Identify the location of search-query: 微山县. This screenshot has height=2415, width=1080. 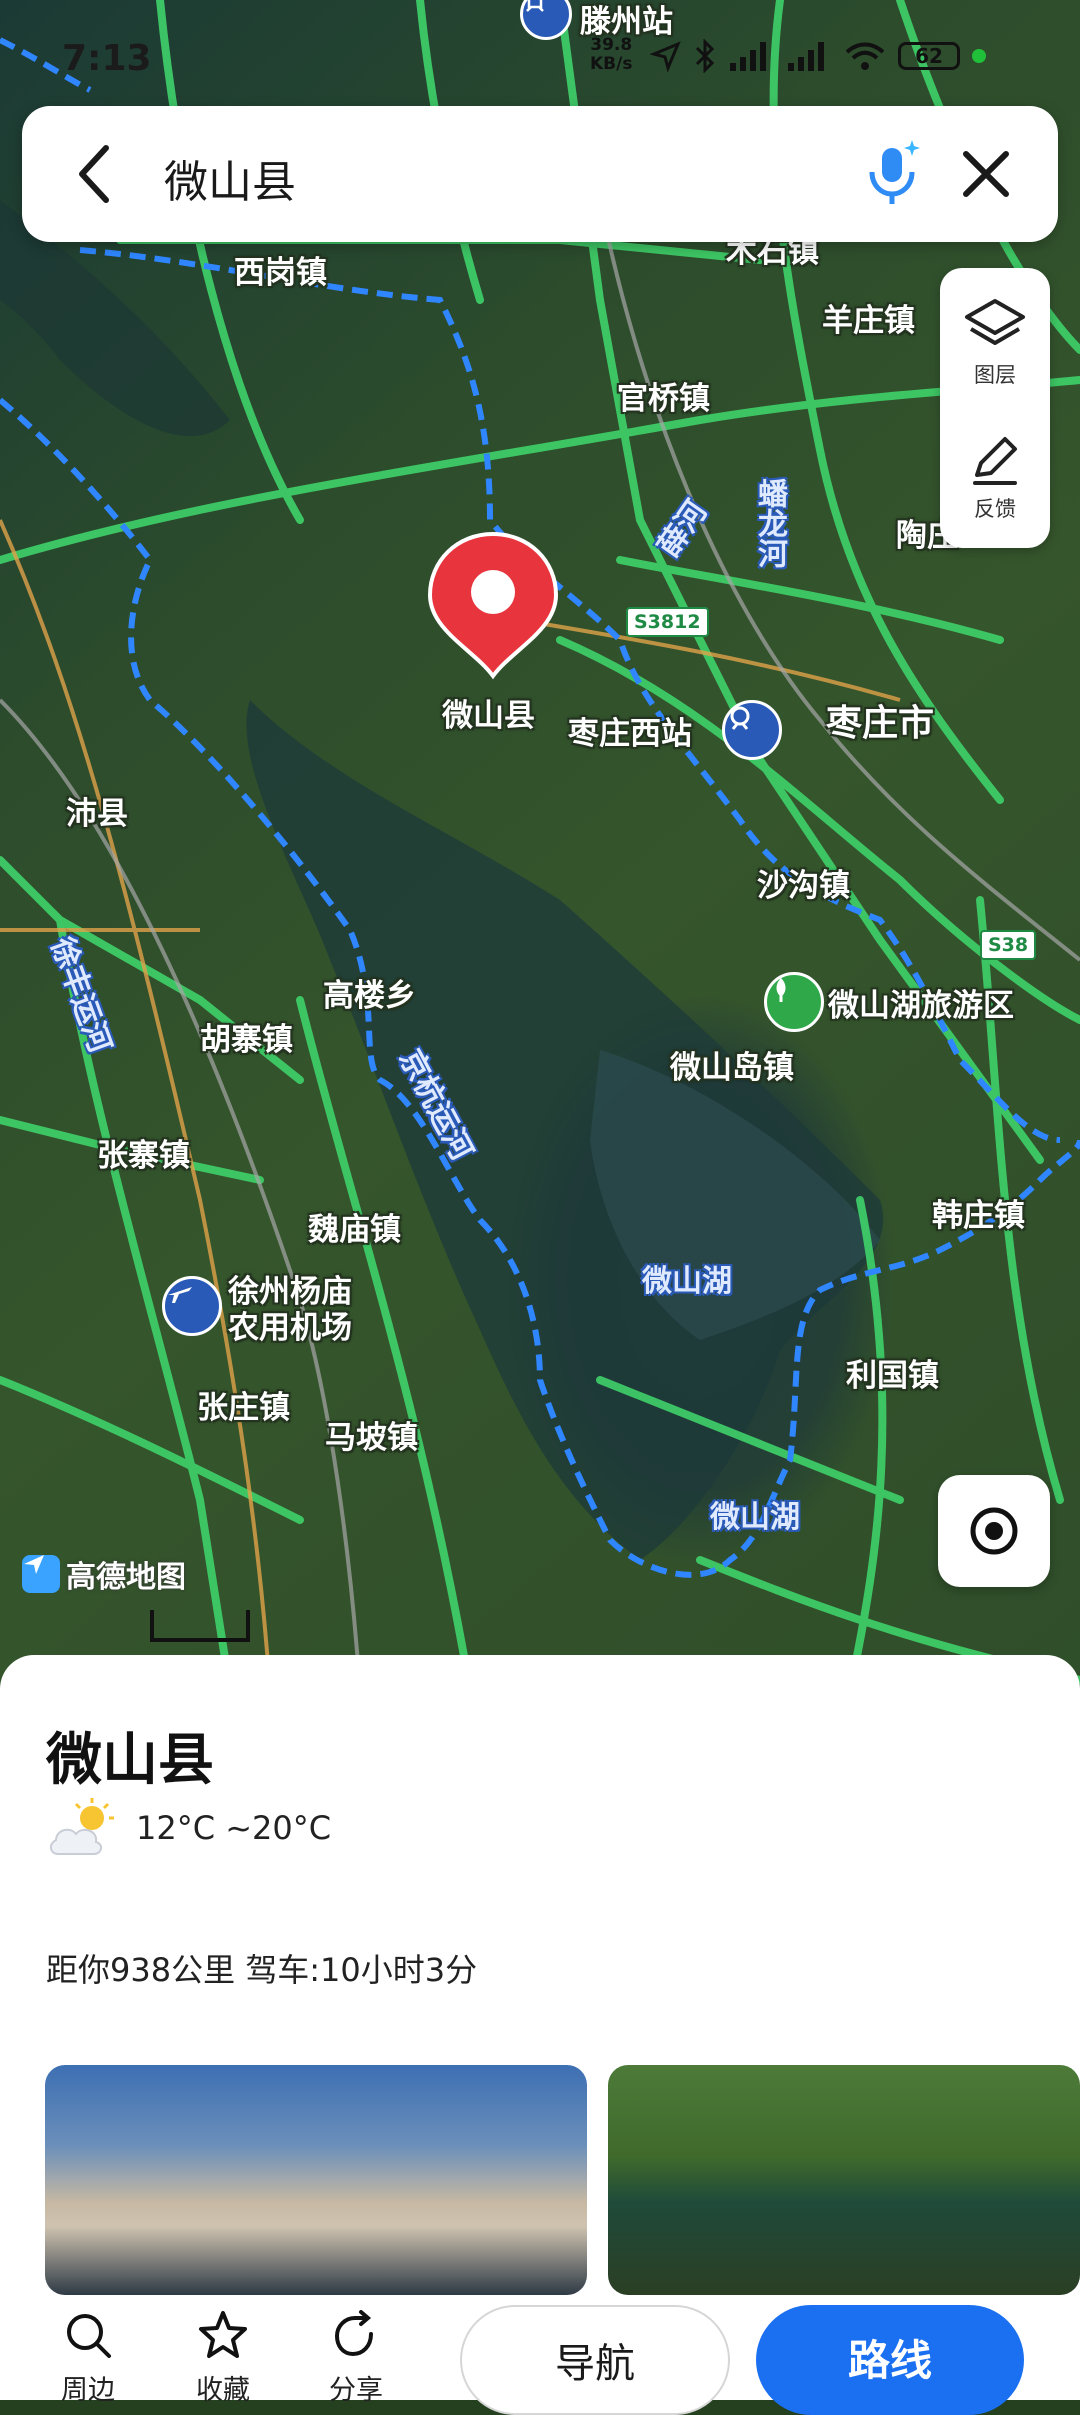
(230, 178).